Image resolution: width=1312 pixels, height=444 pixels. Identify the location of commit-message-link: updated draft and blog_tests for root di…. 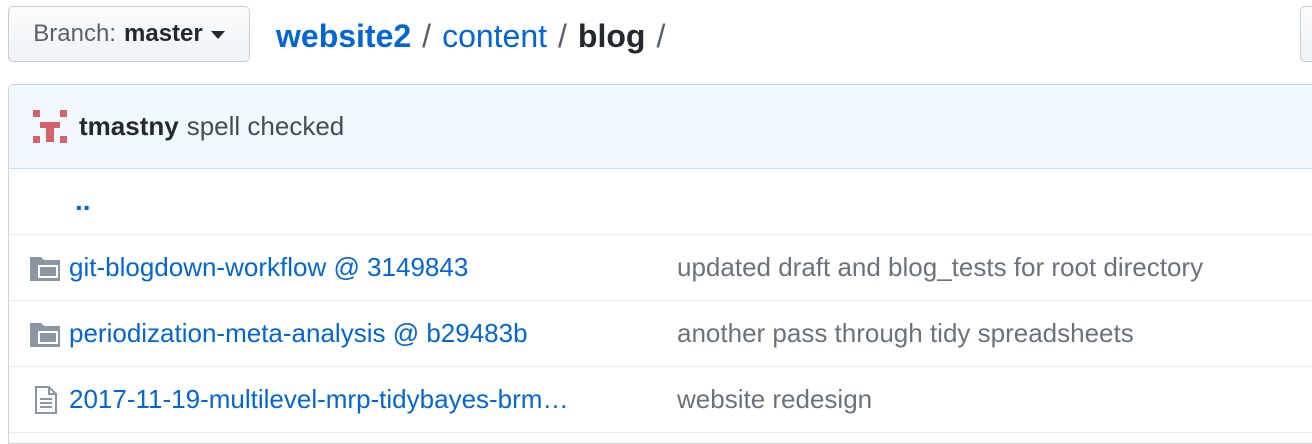
(940, 267).